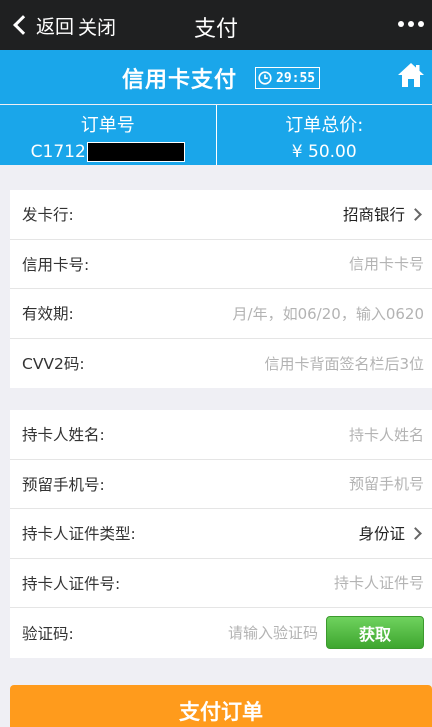 This screenshot has width=432, height=727. I want to click on id-type-row: 持卡人证件类型: 身份证, so click(221, 534).